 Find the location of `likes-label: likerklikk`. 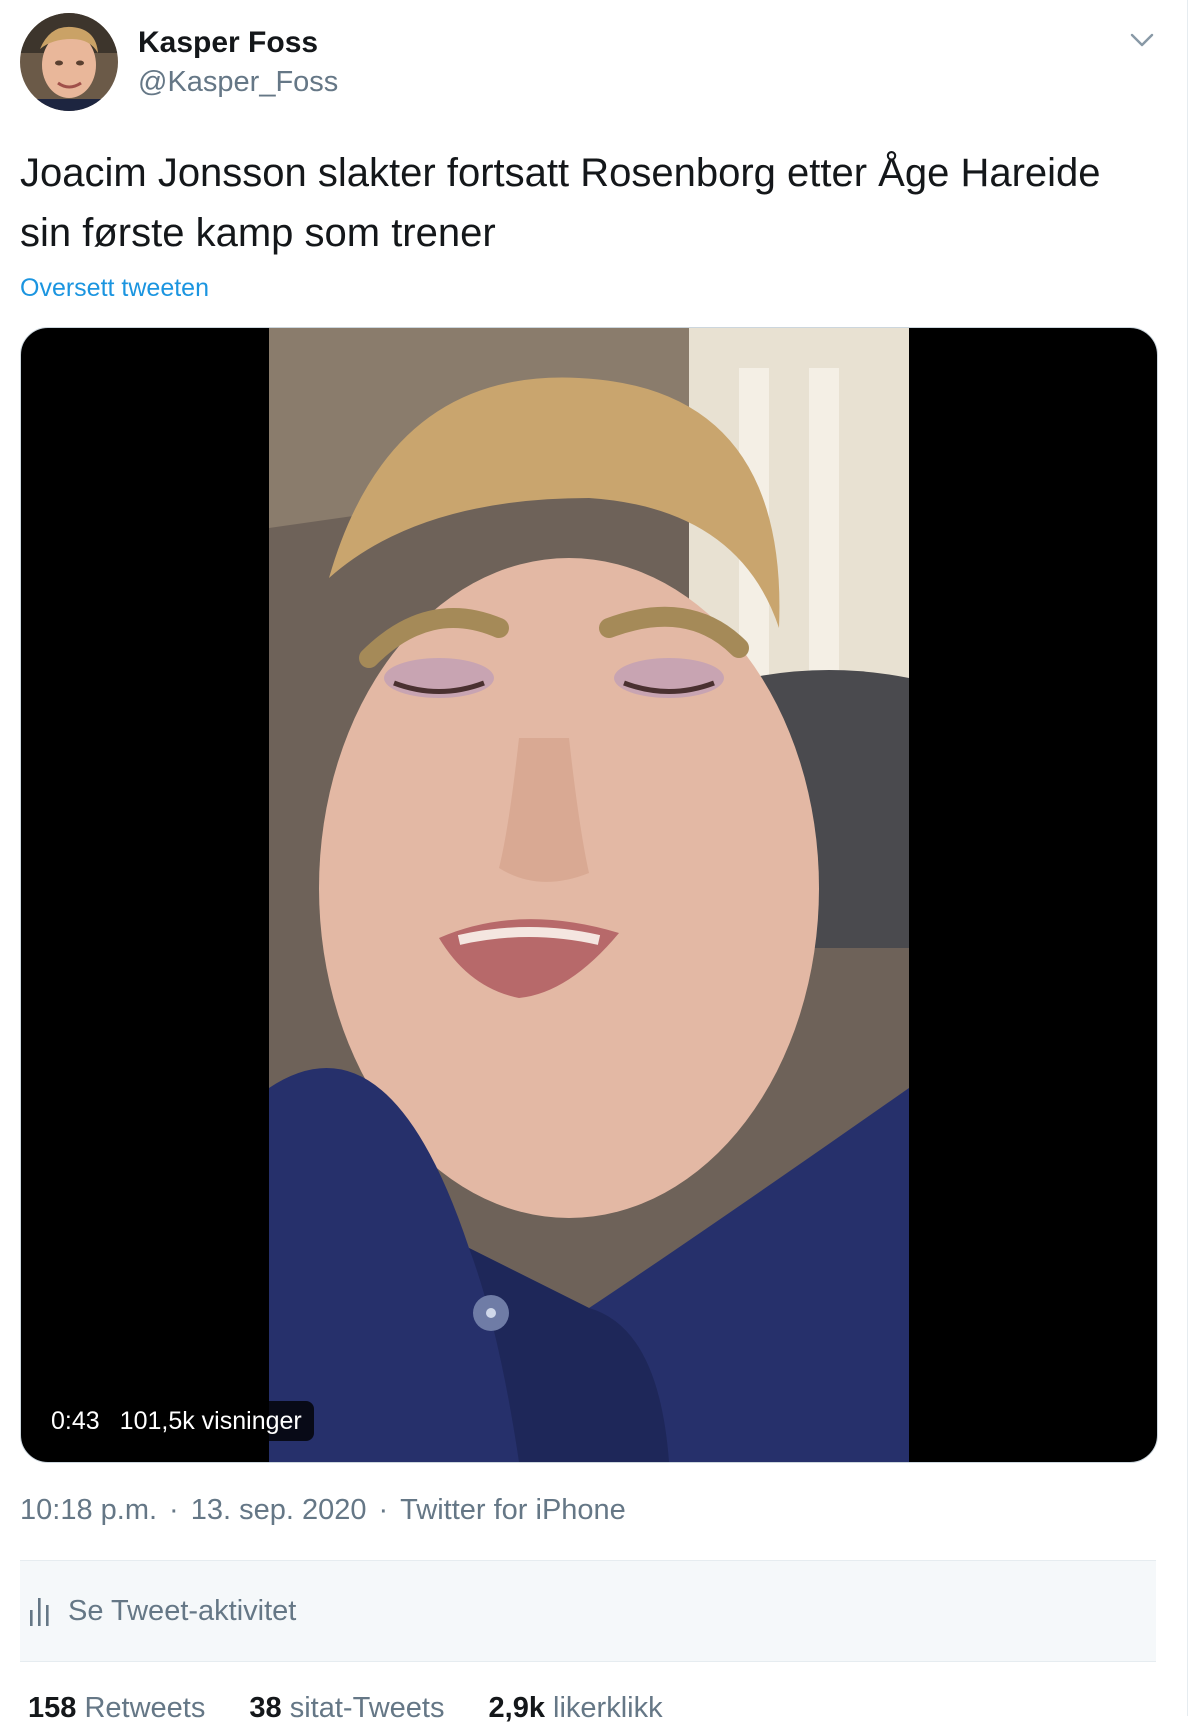

likes-label: likerklikk is located at coordinates (608, 1708).